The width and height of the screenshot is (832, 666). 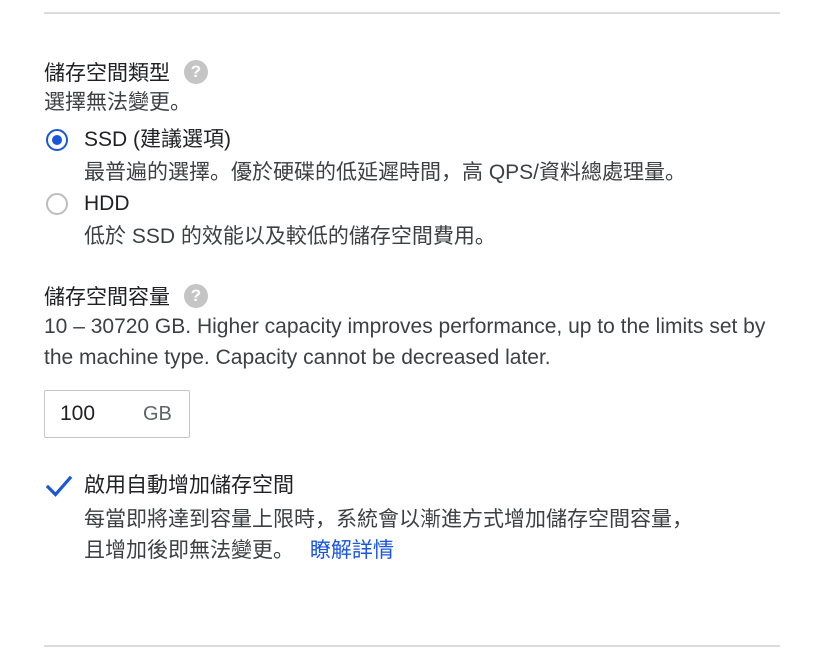 I want to click on hdd-option-description: 低於 SSD 的效能以及較低的儲存空間費用。, so click(x=290, y=236).